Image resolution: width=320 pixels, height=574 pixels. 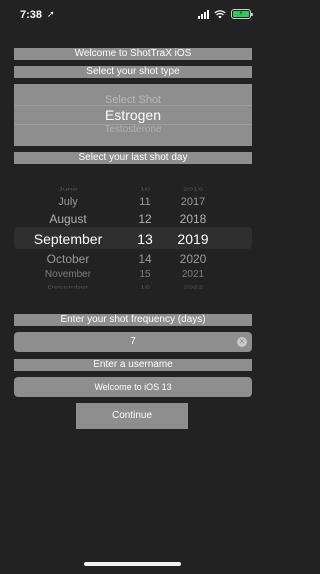 What do you see at coordinates (193, 202) in the screenshot?
I see `year-option: 2017` at bounding box center [193, 202].